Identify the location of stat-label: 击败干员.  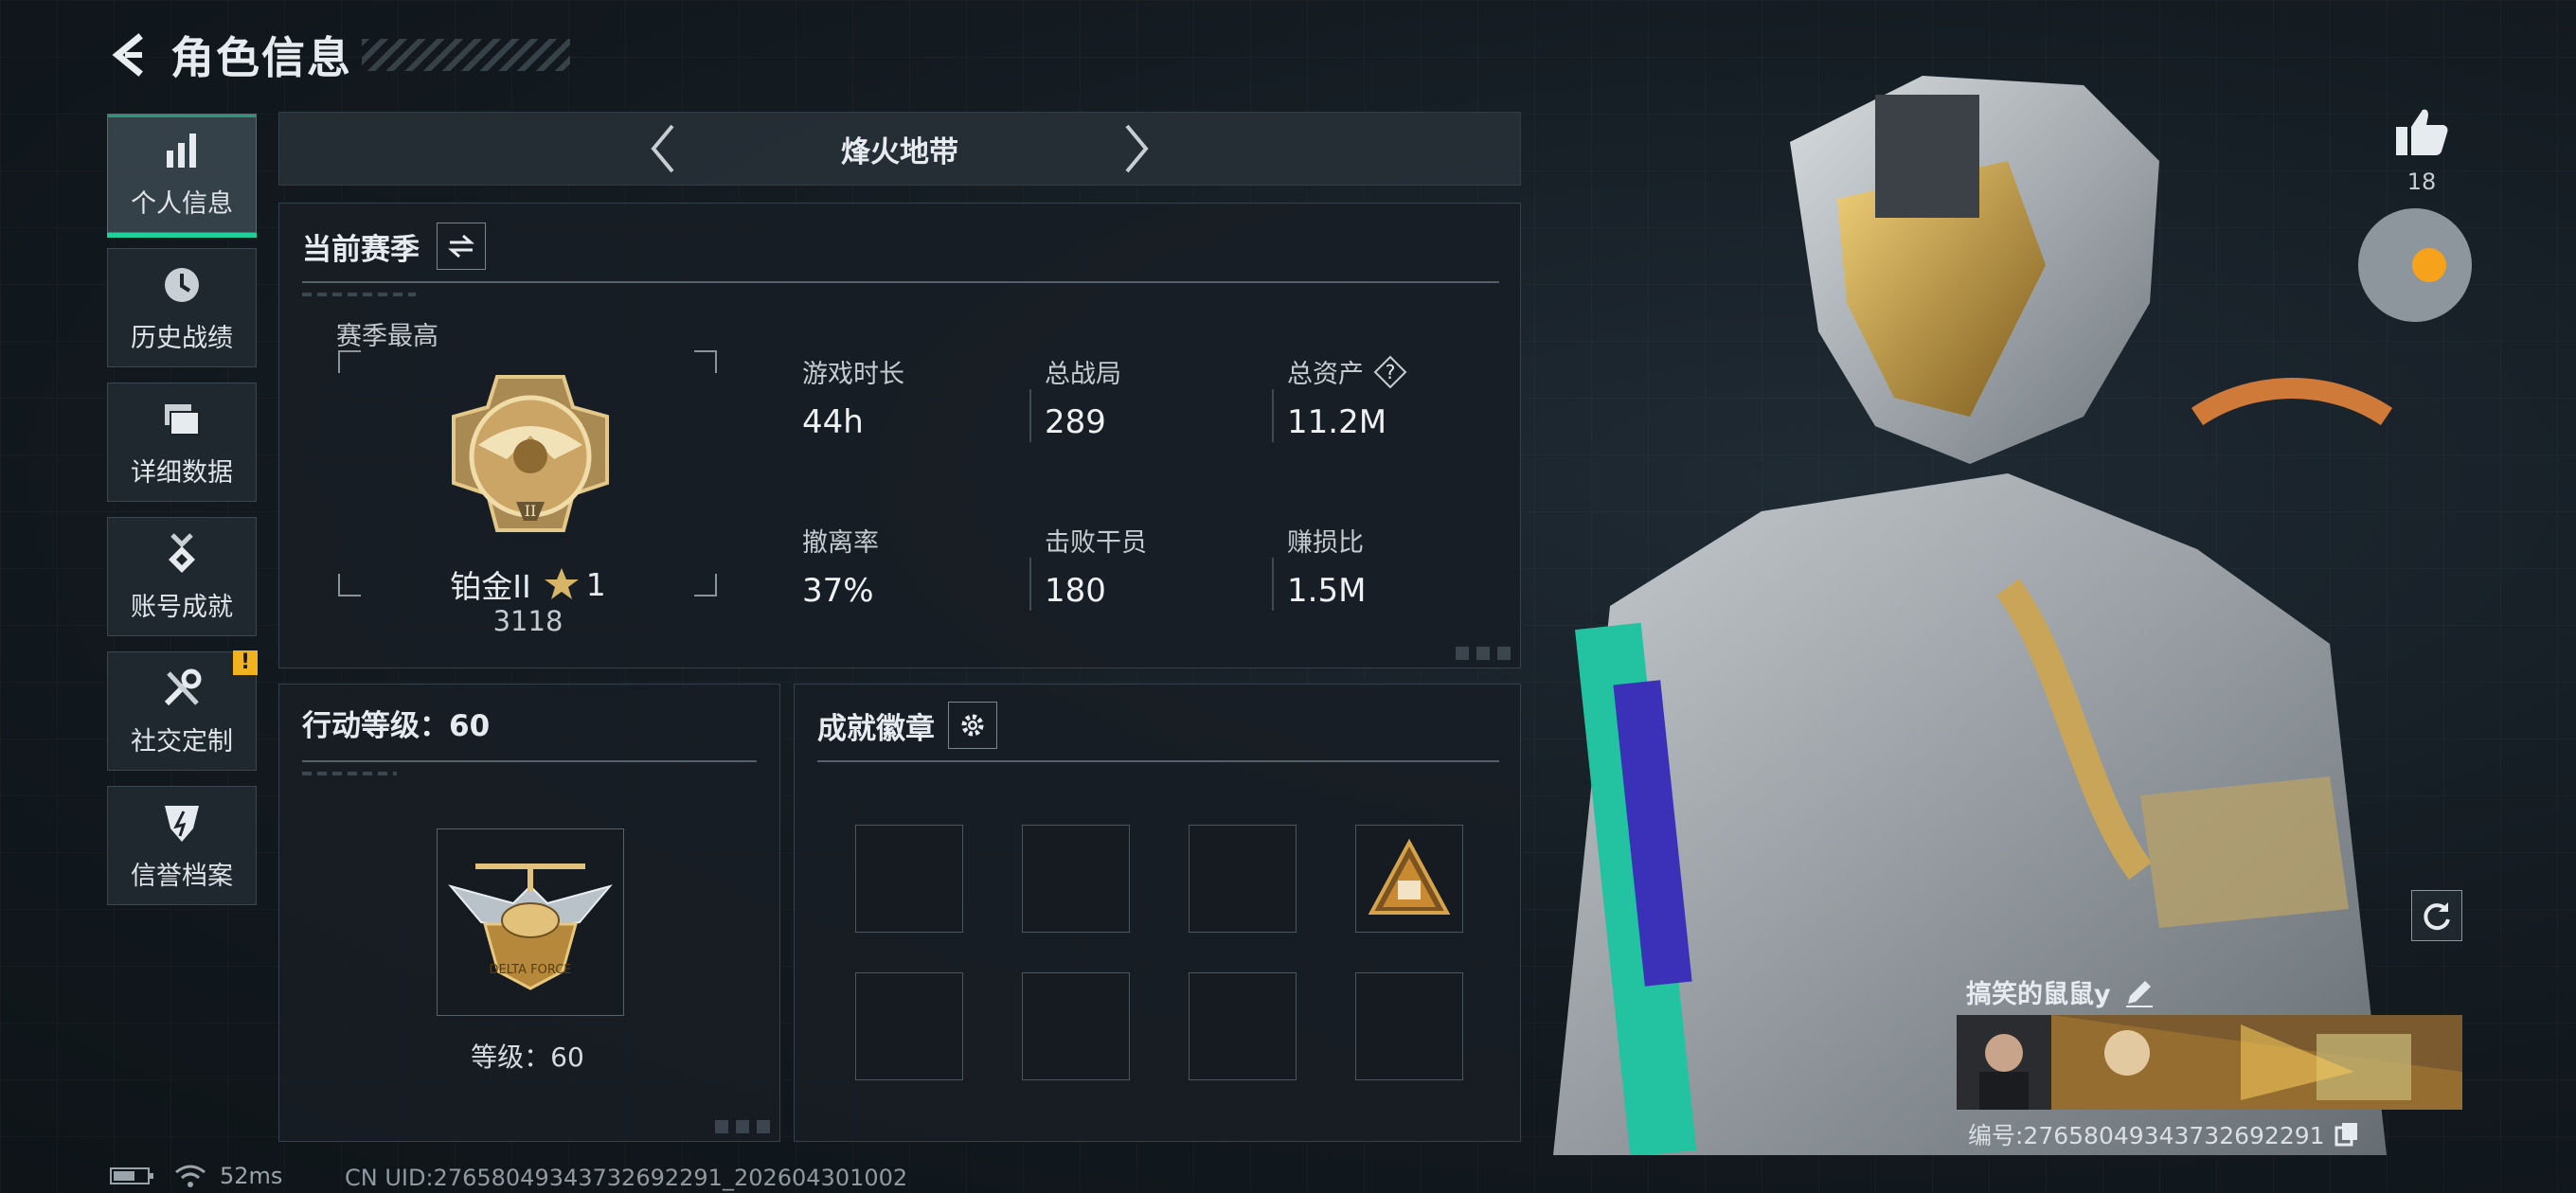
(1096, 543).